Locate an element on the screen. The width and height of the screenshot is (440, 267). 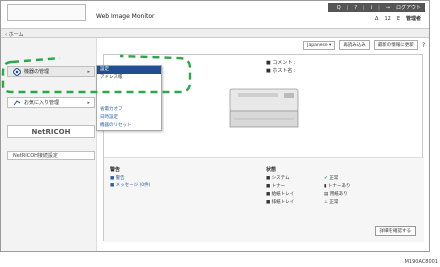
hostname-row: ■ ホスト名 : is located at coordinates (281, 71).